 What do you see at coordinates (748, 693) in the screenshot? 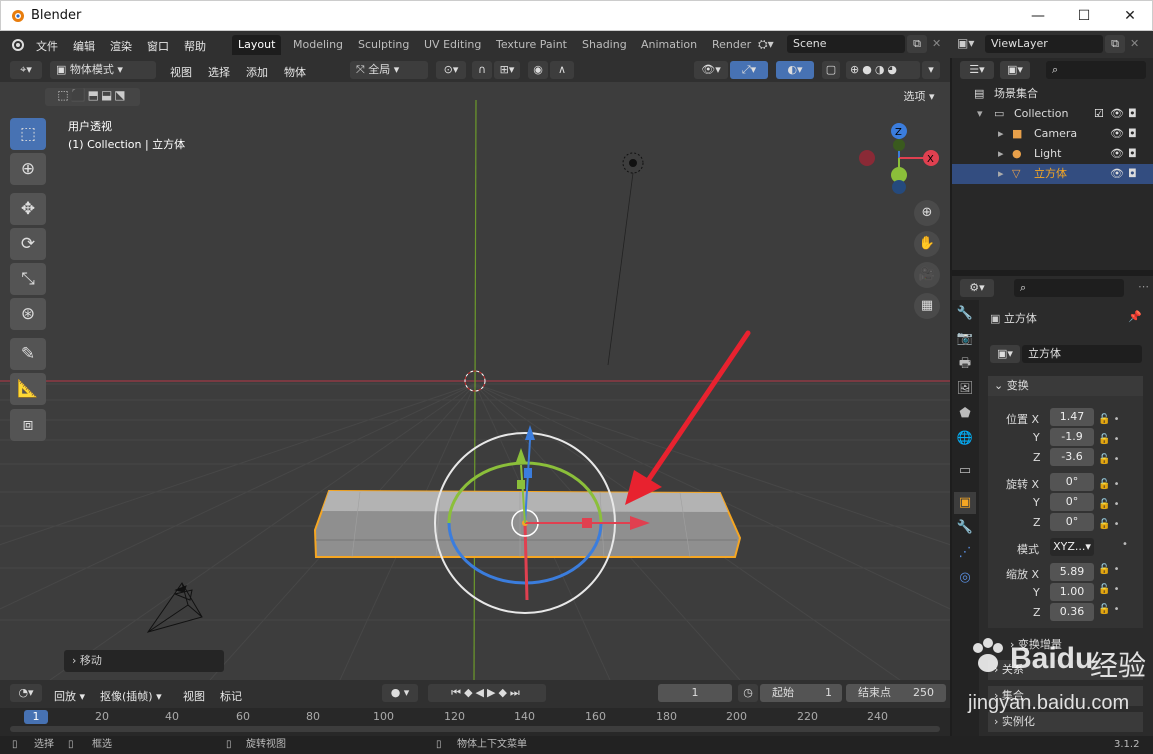
I see `clock-icon: ◷` at bounding box center [748, 693].